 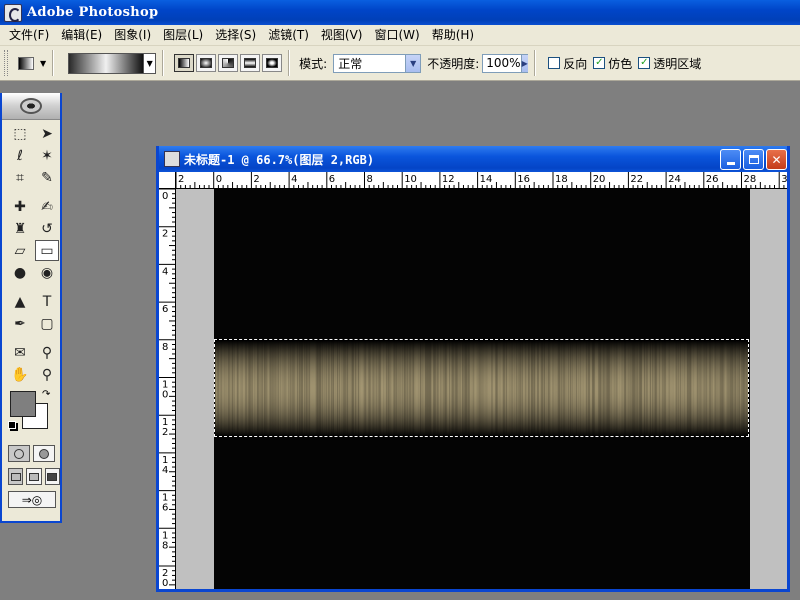 I want to click on crop-icon: ⌗, so click(x=20, y=177).